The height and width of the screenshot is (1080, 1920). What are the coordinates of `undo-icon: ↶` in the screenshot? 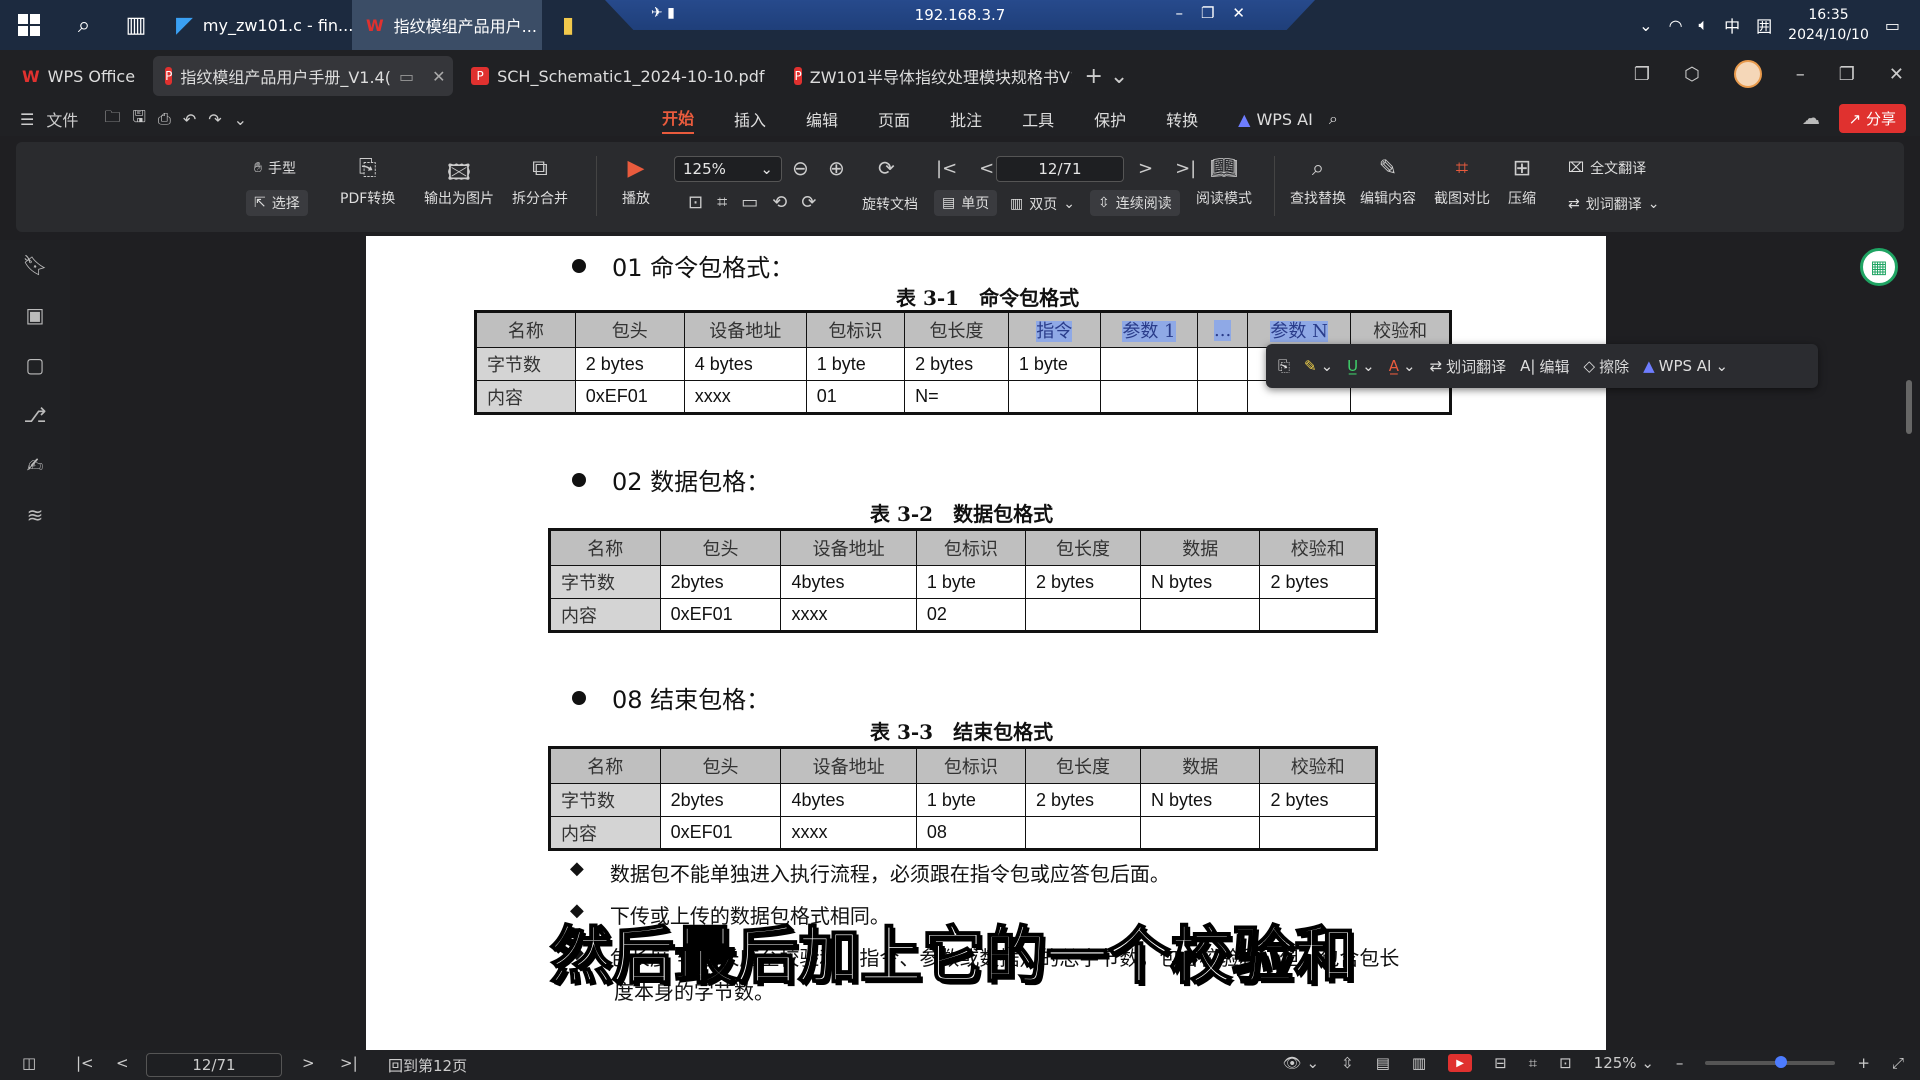 It's located at (189, 119).